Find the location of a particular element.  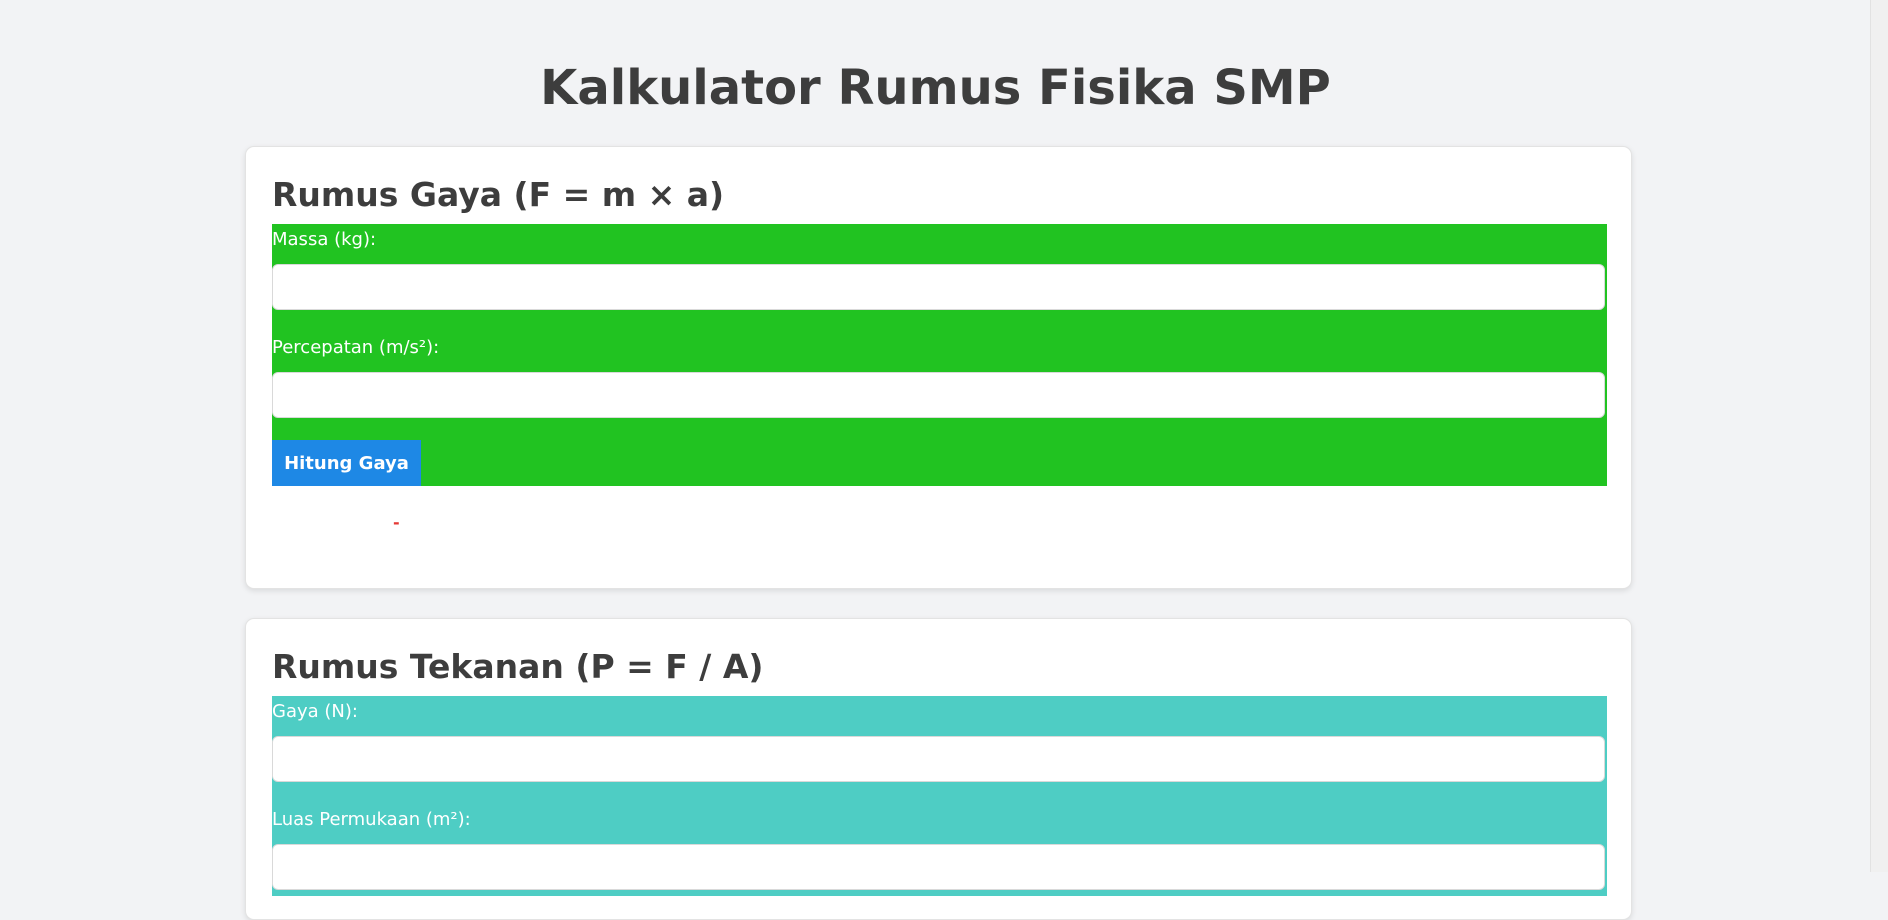

mass-label: Massa (kg): is located at coordinates (324, 239).